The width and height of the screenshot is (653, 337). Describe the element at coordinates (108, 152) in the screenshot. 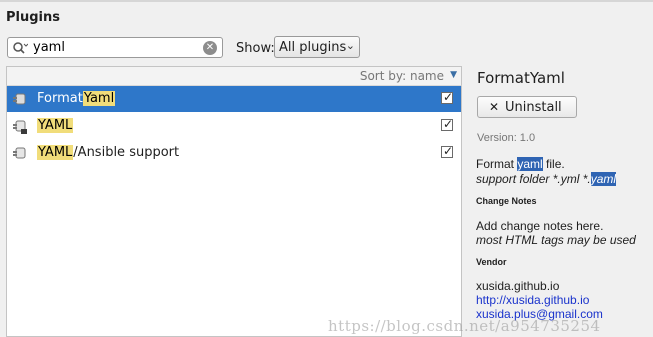

I see `plugin-name: YAML/Ansible support` at that location.